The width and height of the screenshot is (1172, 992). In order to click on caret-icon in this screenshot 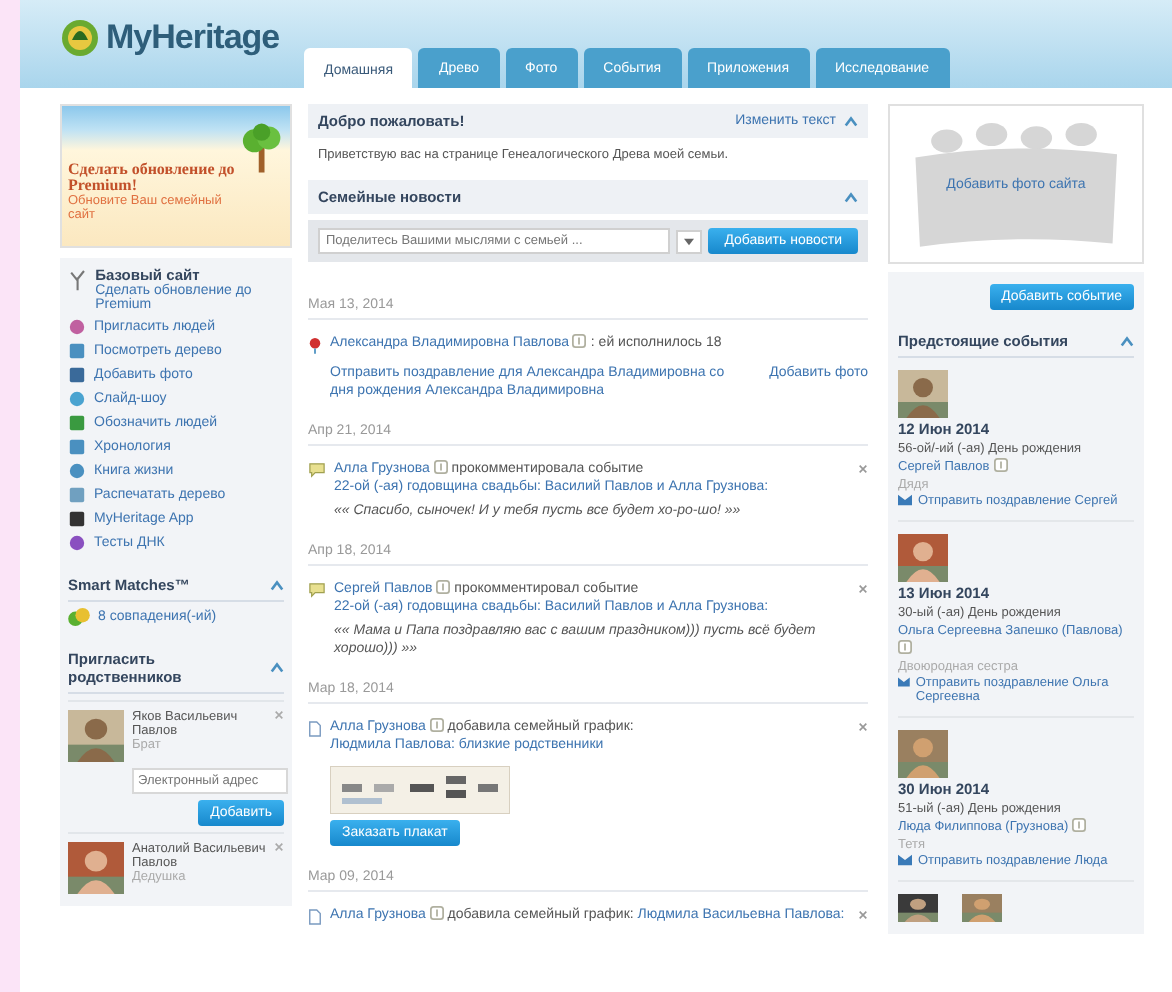, I will do `click(689, 241)`.